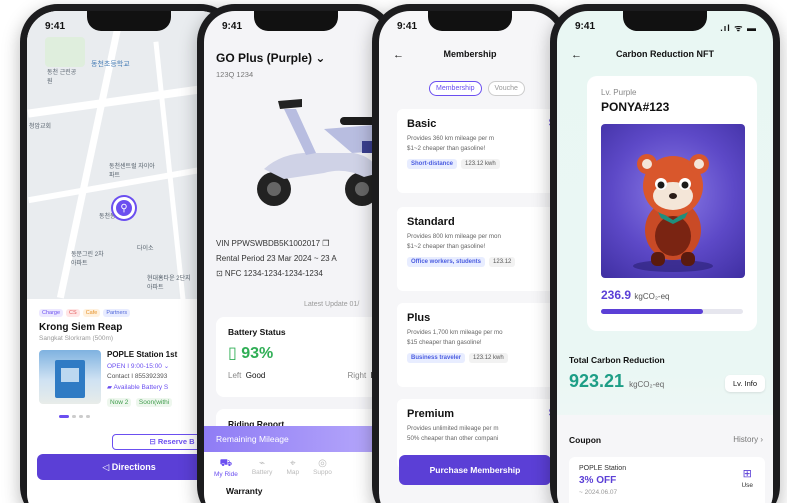 This screenshot has height=503, width=787. I want to click on station-hours: OPEN I 9:00-15:00 ⌄, so click(142, 366).